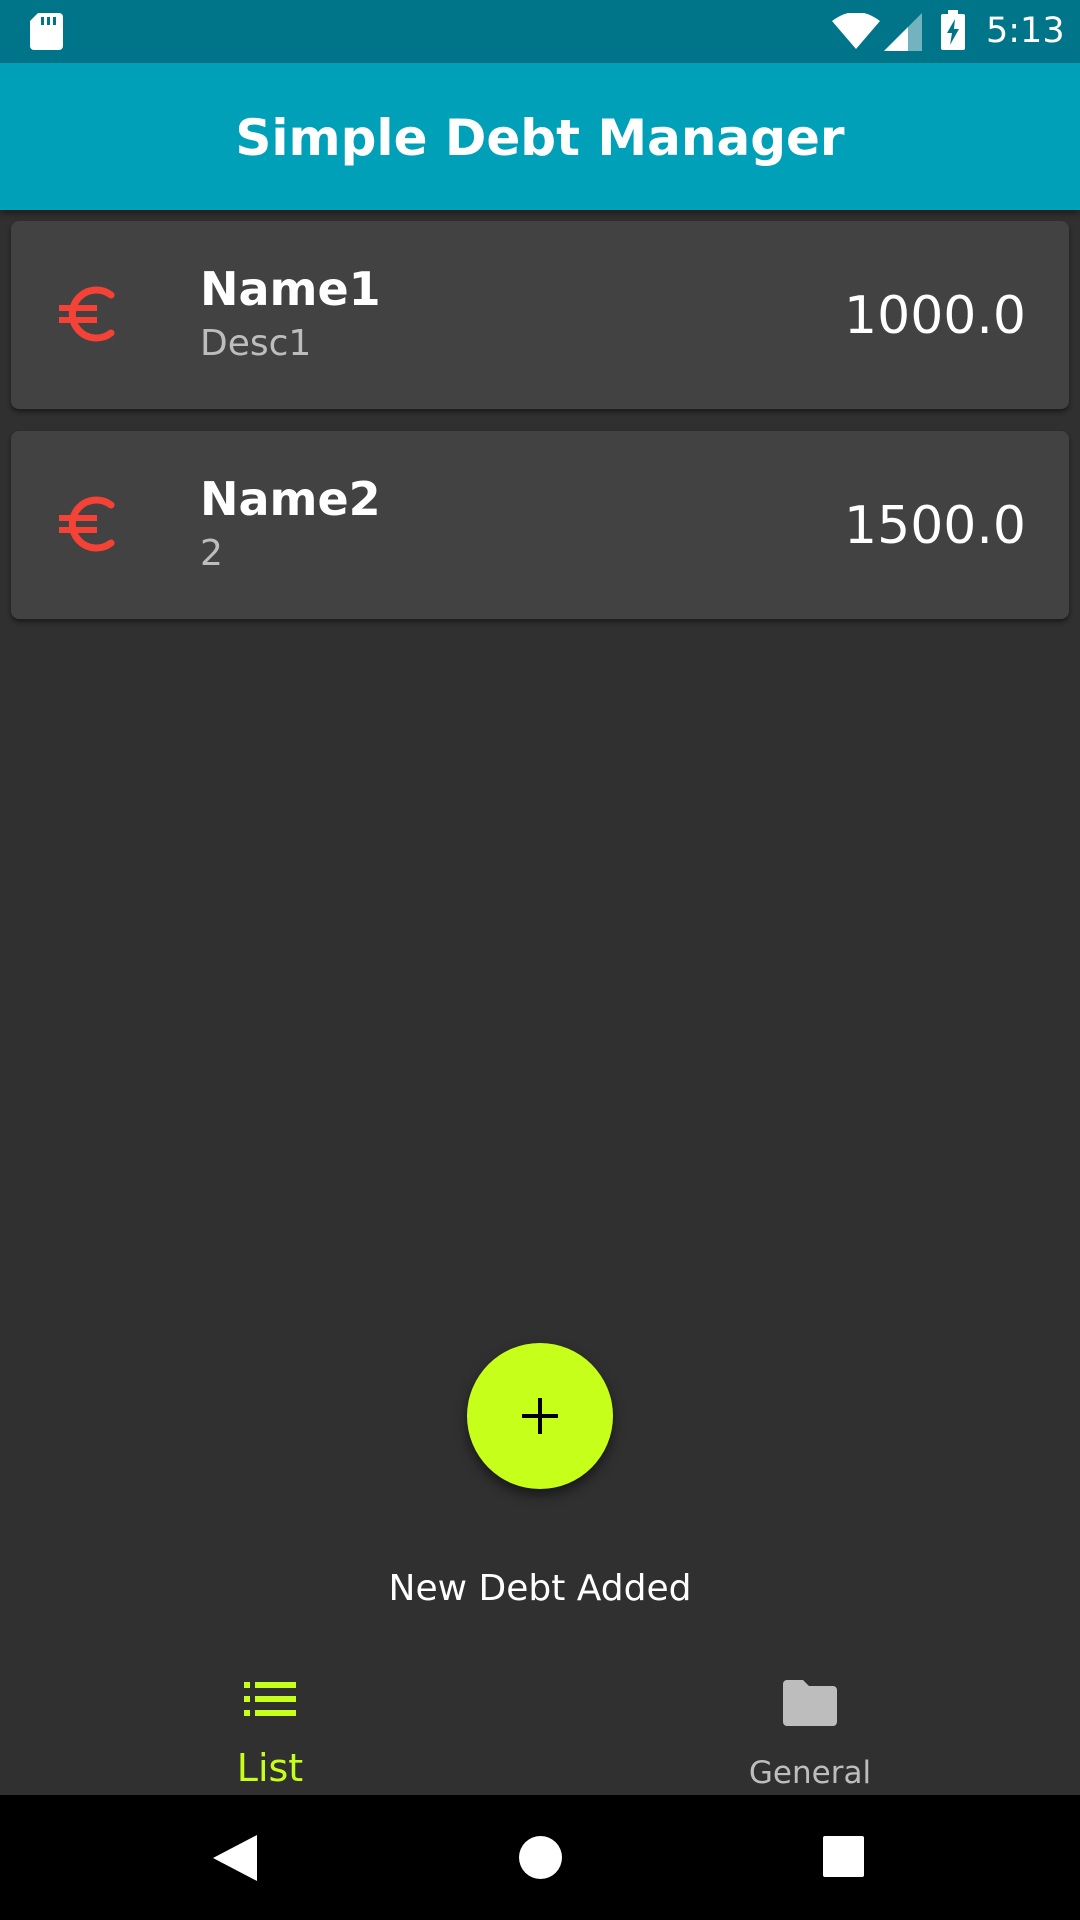 Image resolution: width=1080 pixels, height=1920 pixels. I want to click on list-icon, so click(270, 1699).